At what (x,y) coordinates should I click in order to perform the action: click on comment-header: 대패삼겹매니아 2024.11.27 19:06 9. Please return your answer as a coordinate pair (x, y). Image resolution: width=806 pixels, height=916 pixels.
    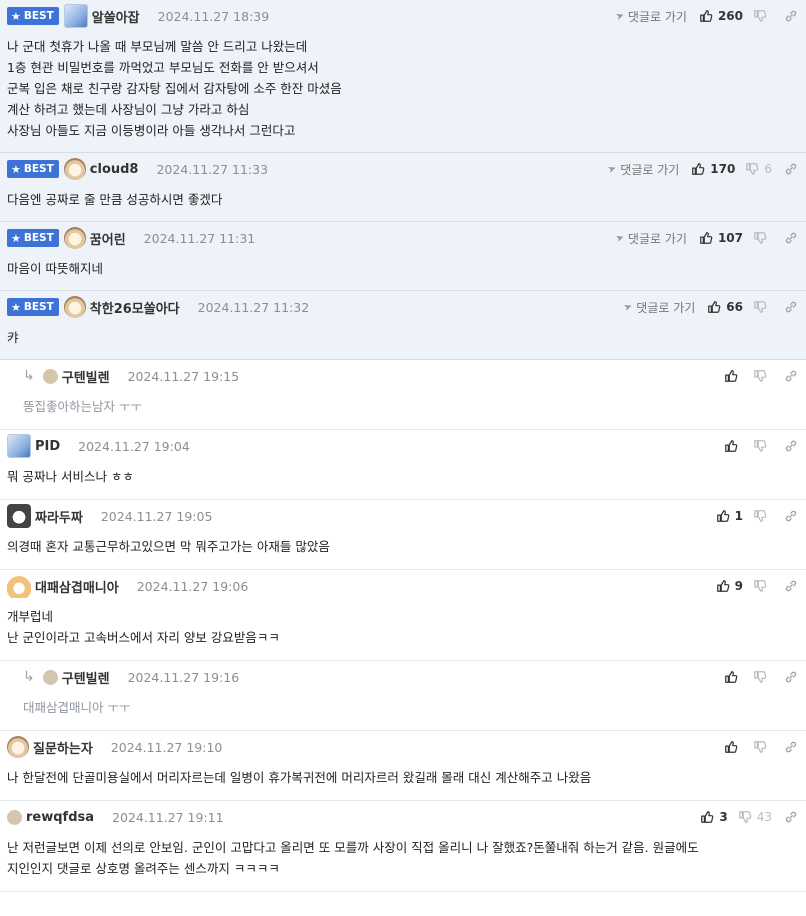
    Looking at the image, I should click on (403, 586).